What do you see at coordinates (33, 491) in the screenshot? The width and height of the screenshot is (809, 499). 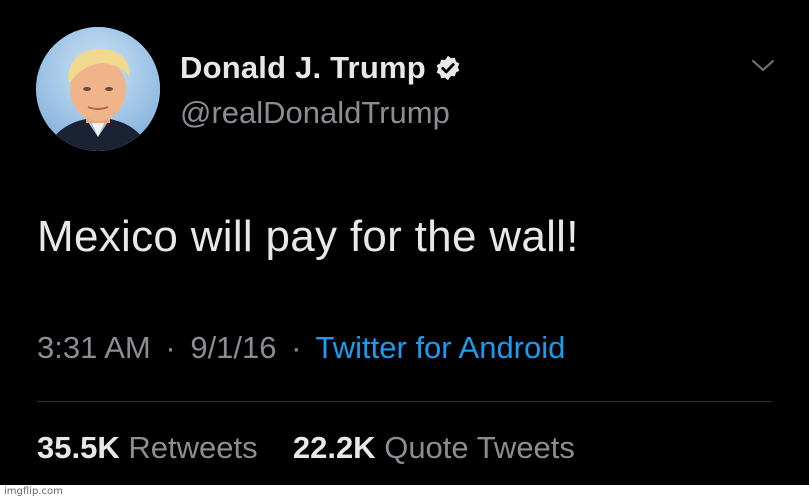 I see `watermark: imgflip.com` at bounding box center [33, 491].